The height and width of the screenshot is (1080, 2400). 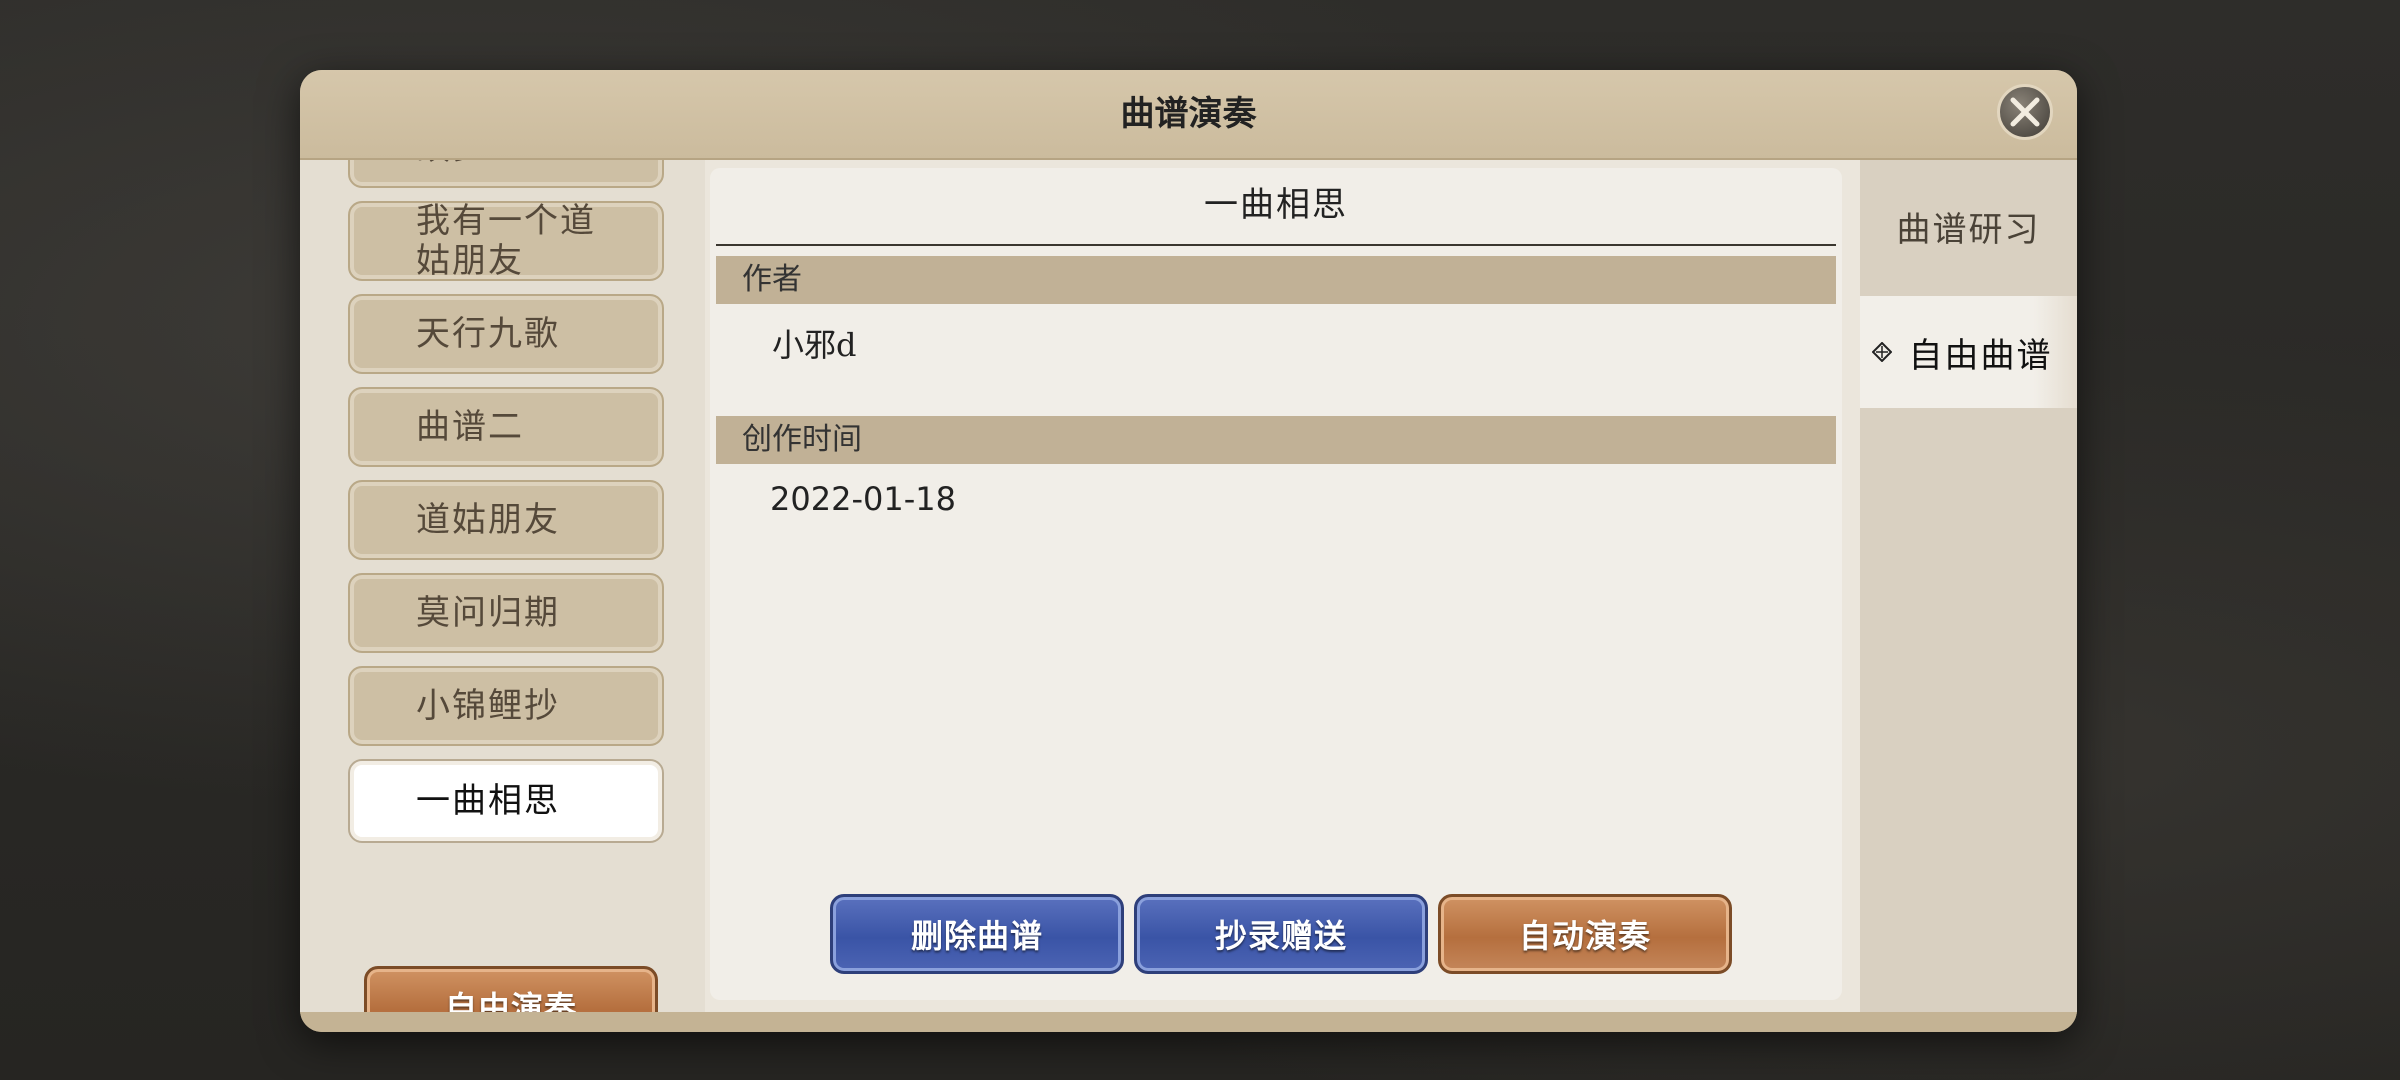 I want to click on tab-free-score: 自由曲谱, so click(x=1968, y=352).